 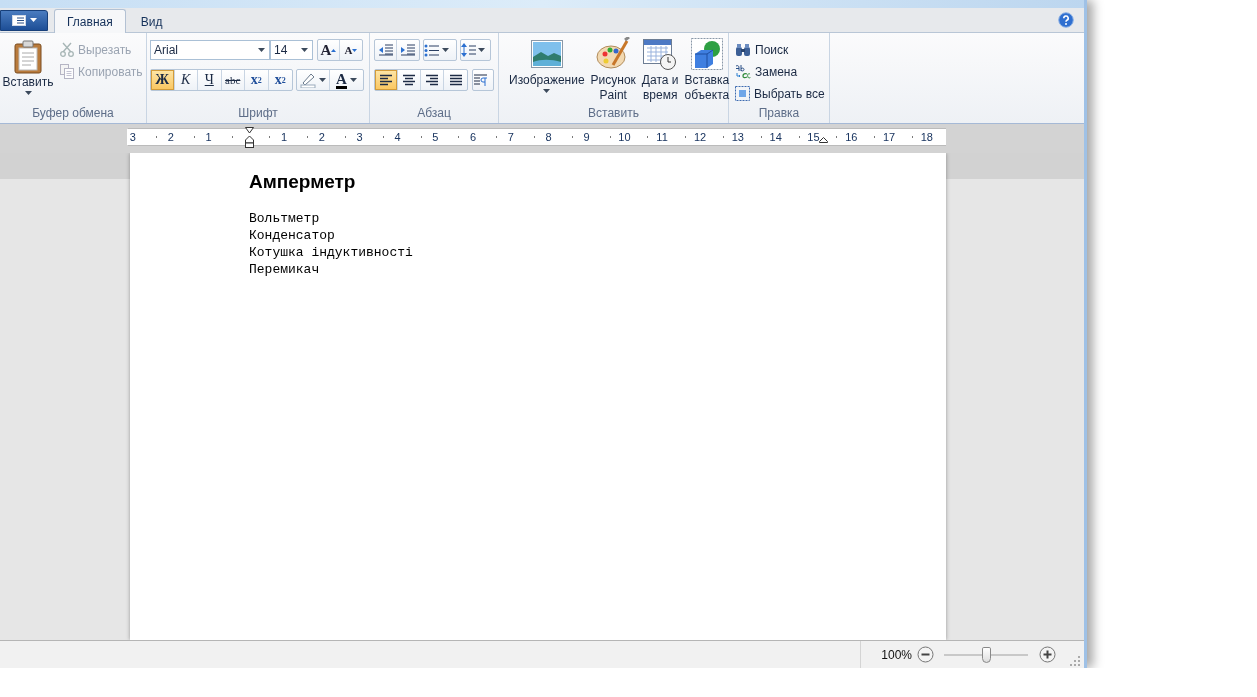 I want to click on group-label: Шрифт, so click(x=258, y=113).